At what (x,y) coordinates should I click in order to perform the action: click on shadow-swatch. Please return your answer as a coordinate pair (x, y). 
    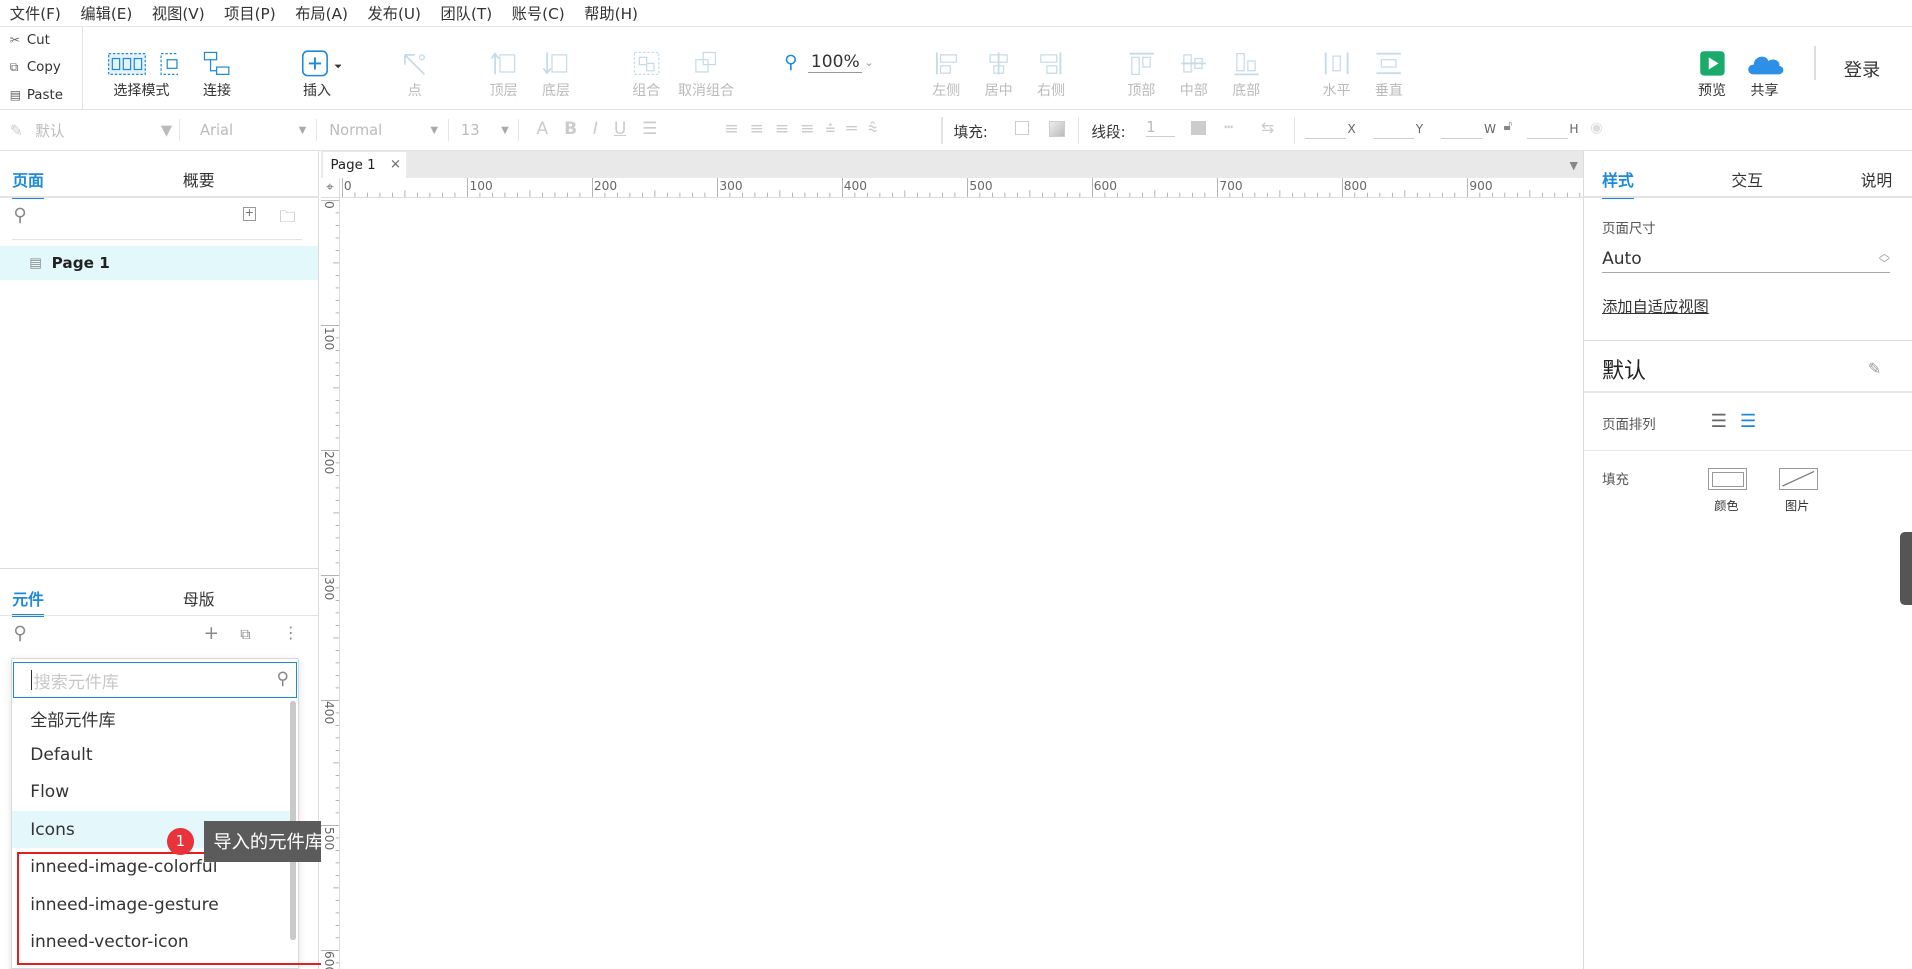
    Looking at the image, I should click on (1056, 128).